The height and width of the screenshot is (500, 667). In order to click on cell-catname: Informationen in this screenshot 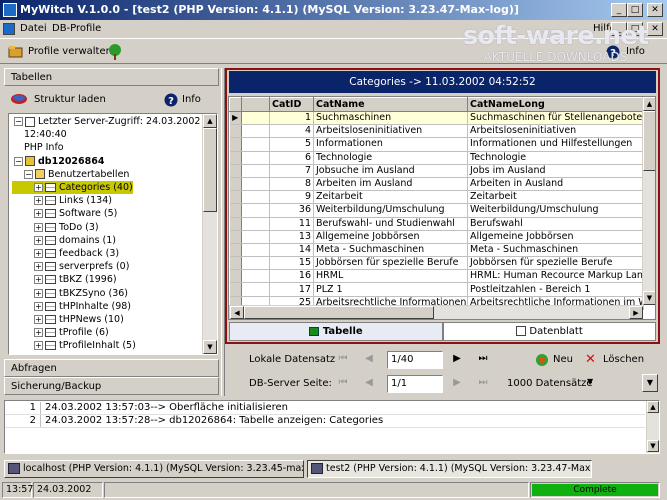, I will do `click(390, 144)`.